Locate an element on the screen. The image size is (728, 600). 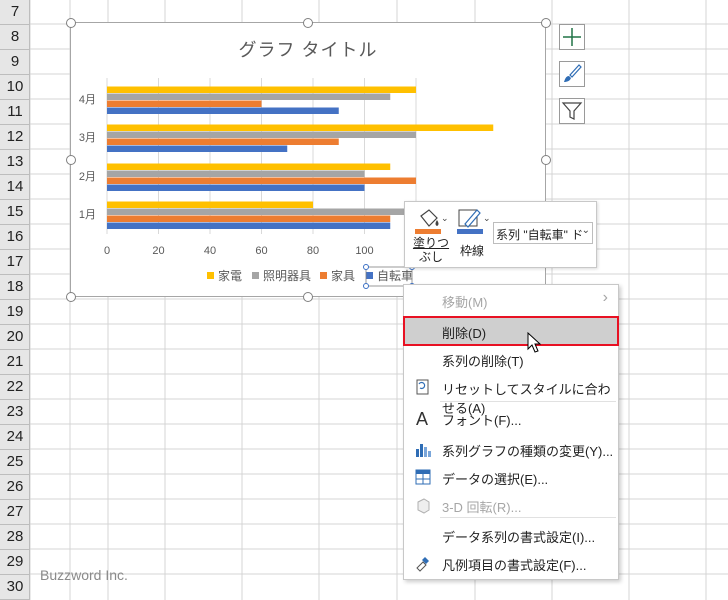
chart-title: グラフ タイトル is located at coordinates (308, 49).